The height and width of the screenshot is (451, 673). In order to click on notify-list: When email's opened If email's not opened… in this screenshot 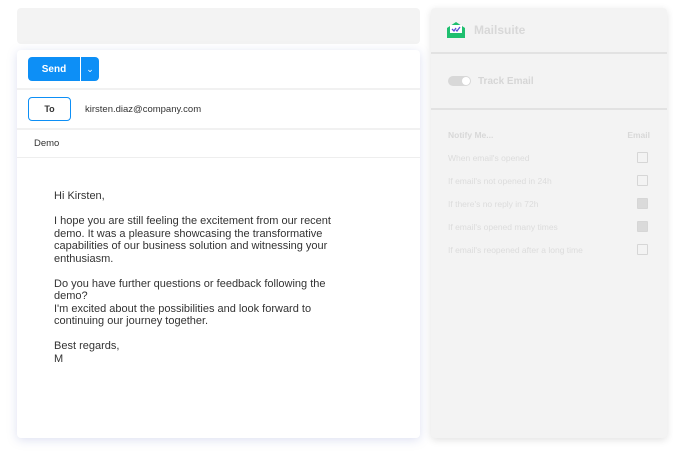, I will do `click(549, 203)`.